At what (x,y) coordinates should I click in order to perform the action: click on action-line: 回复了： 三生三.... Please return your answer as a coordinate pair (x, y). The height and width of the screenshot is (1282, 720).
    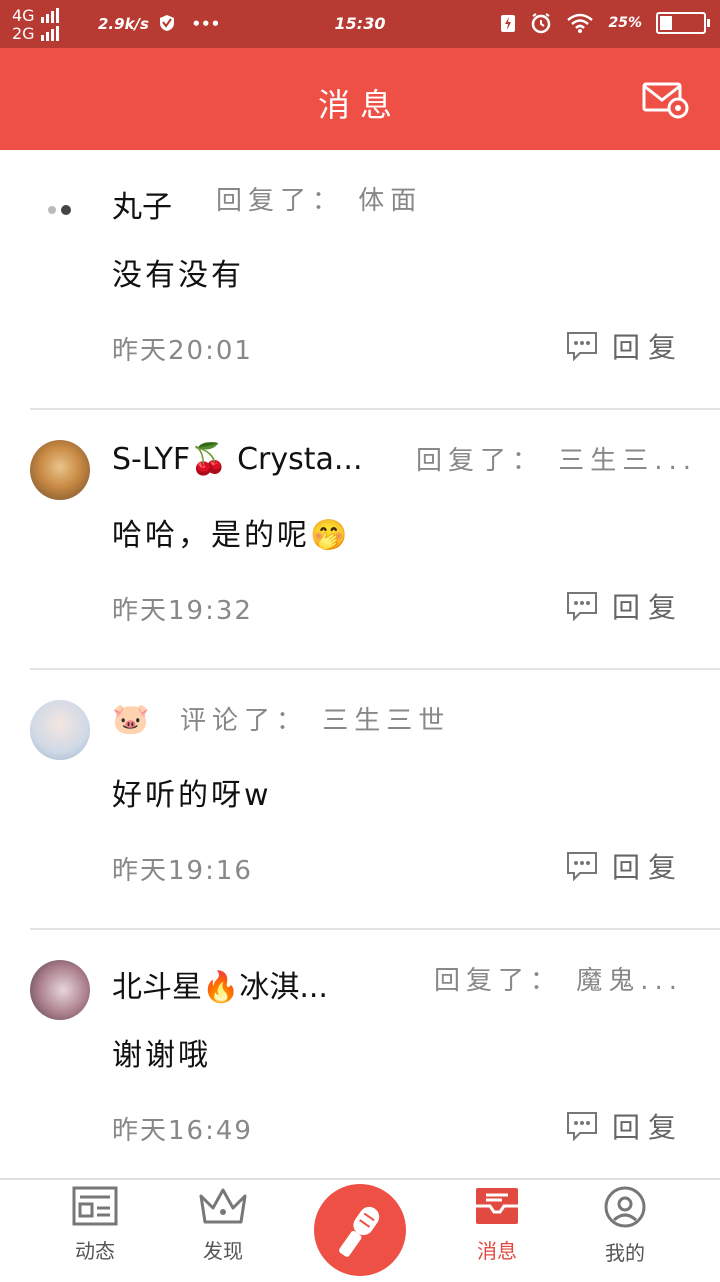
    Looking at the image, I should click on (556, 458).